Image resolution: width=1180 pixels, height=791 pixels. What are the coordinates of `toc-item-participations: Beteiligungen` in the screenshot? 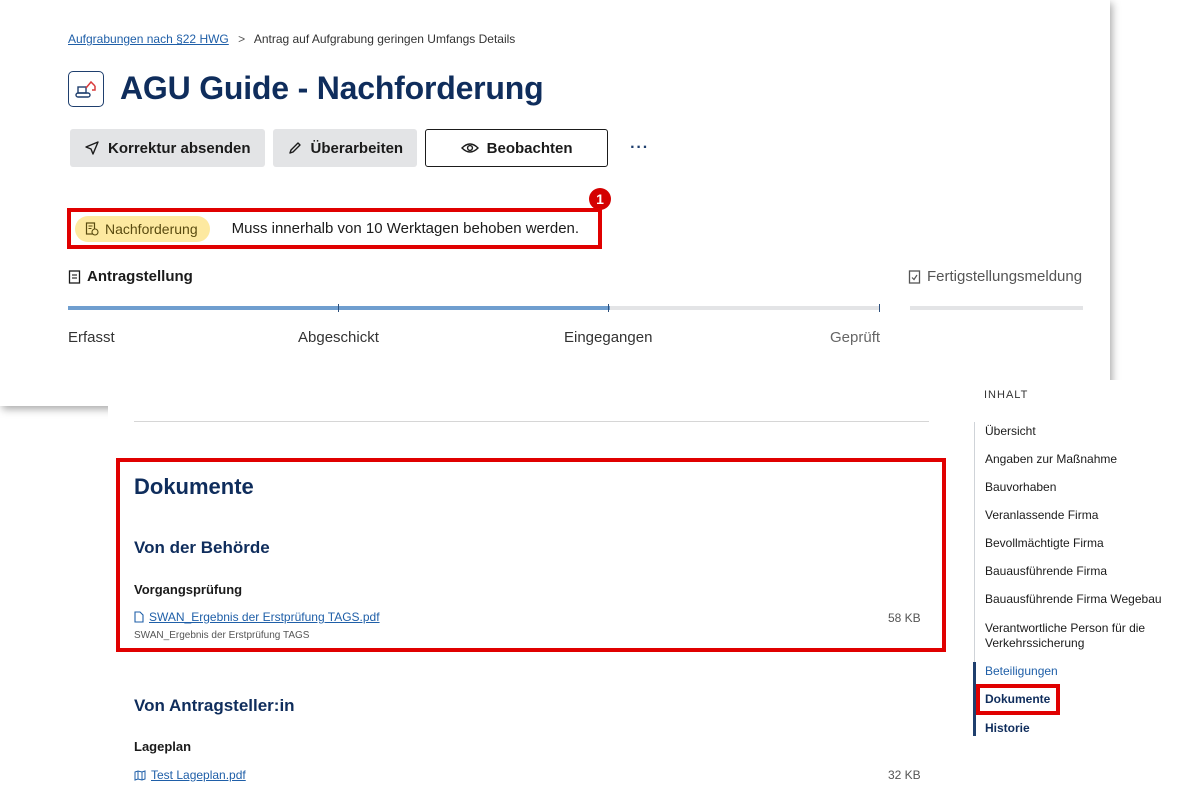 It's located at (1021, 671).